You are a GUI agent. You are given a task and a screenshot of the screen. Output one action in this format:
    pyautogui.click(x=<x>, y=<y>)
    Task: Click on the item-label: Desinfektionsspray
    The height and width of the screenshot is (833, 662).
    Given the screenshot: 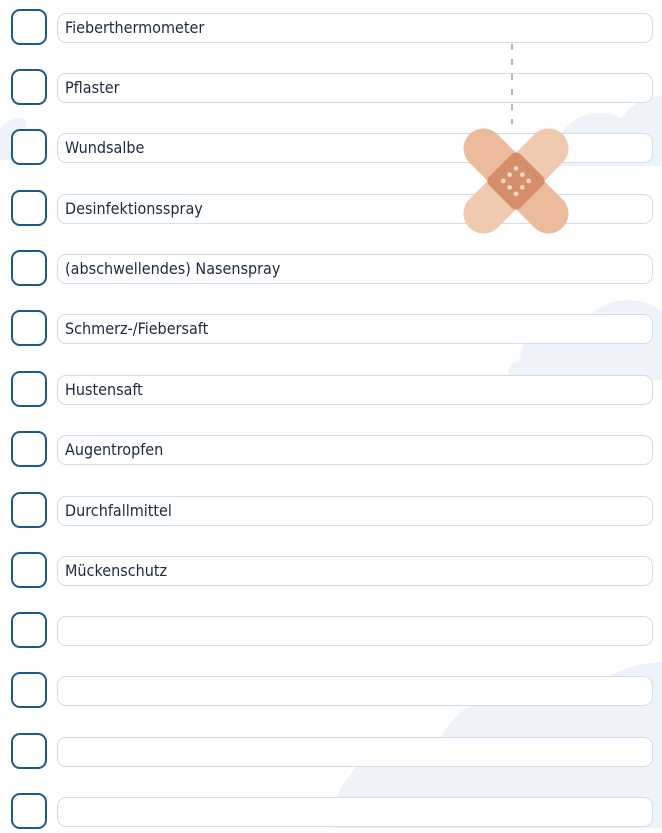 What is the action you would take?
    pyautogui.click(x=134, y=208)
    